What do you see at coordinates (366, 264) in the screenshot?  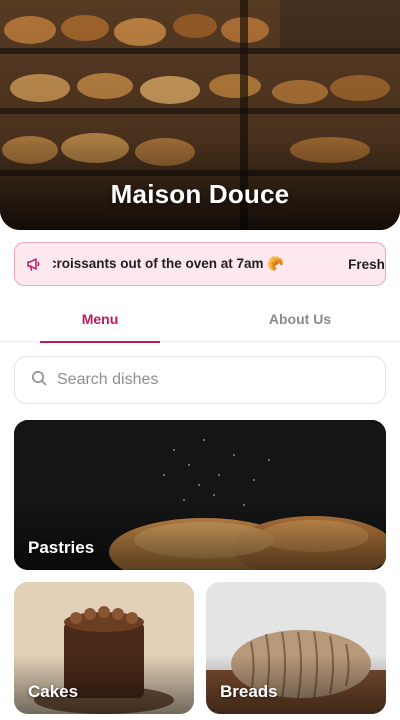 I see `announcement-next-text: Fresh` at bounding box center [366, 264].